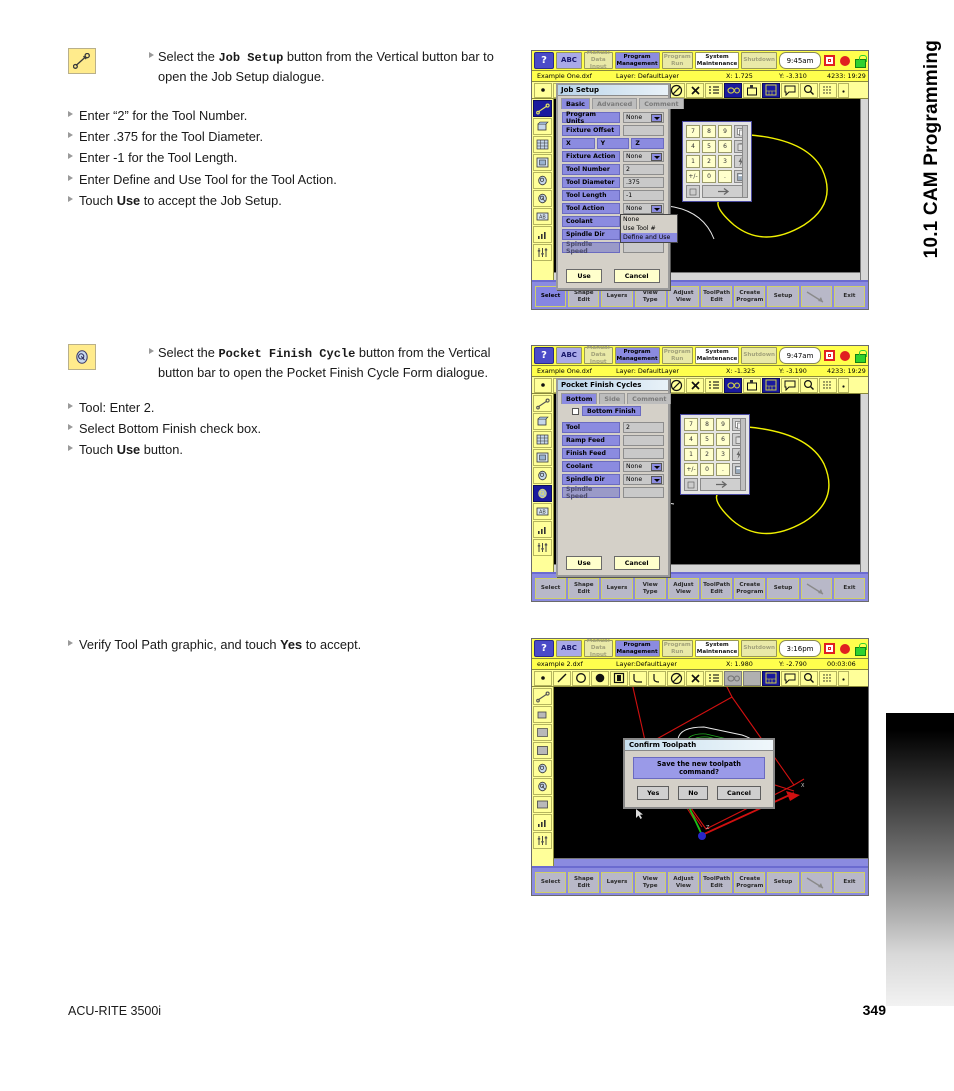 The height and width of the screenshot is (1091, 954). I want to click on softkey-adjust-view: Adjust View, so click(683, 296).